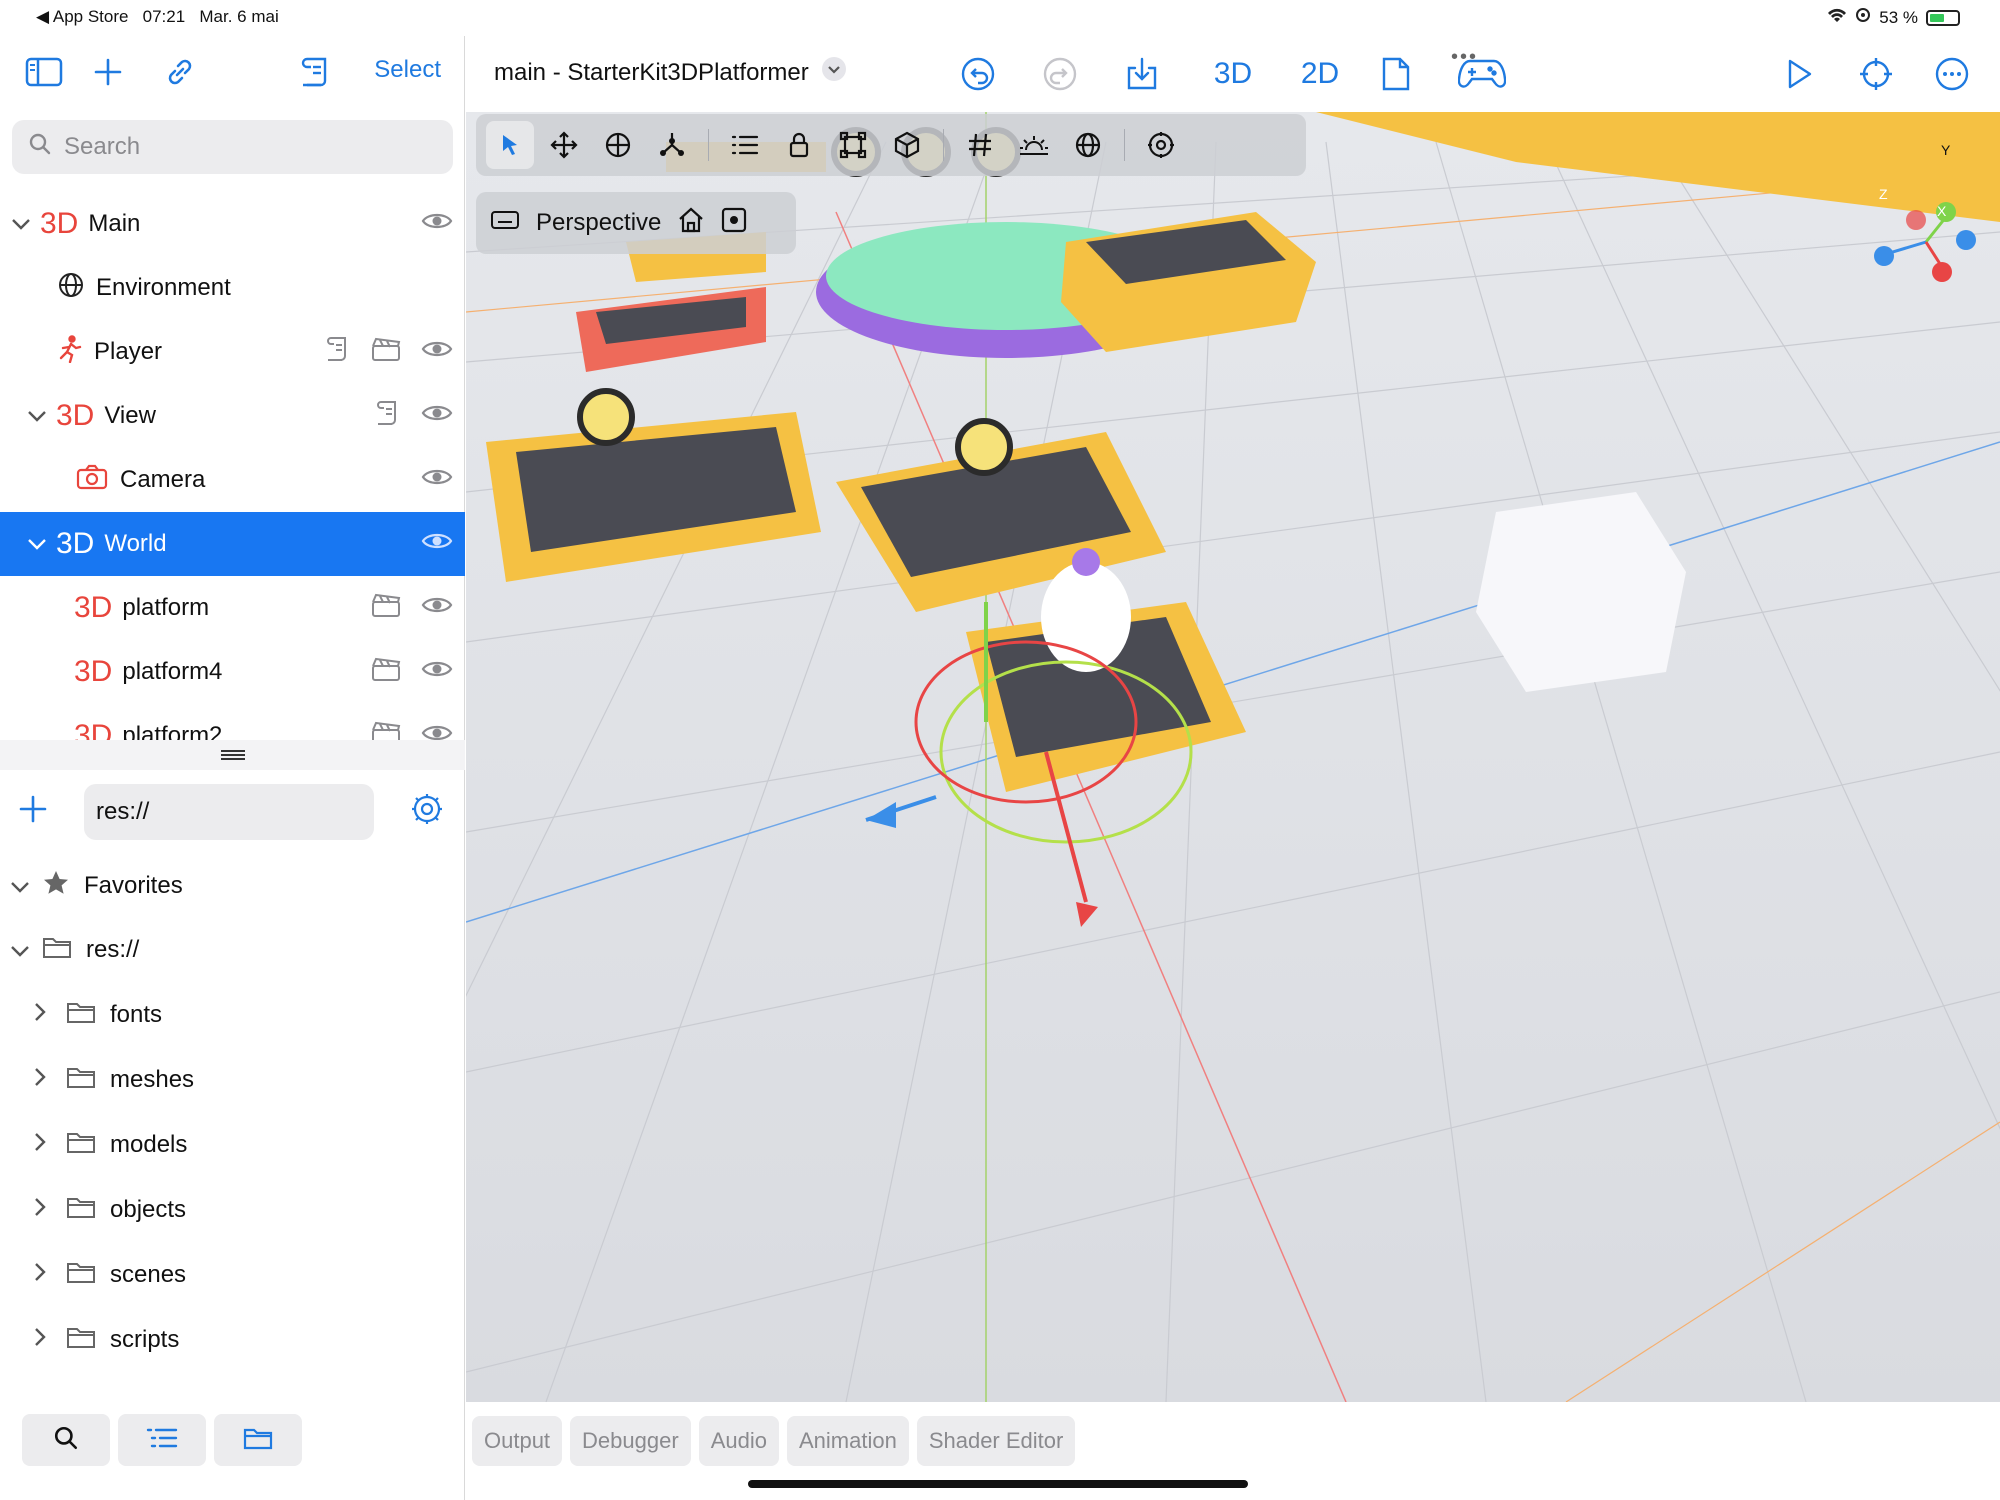 This screenshot has height=1500, width=2000. I want to click on list-select-icon, so click(745, 145).